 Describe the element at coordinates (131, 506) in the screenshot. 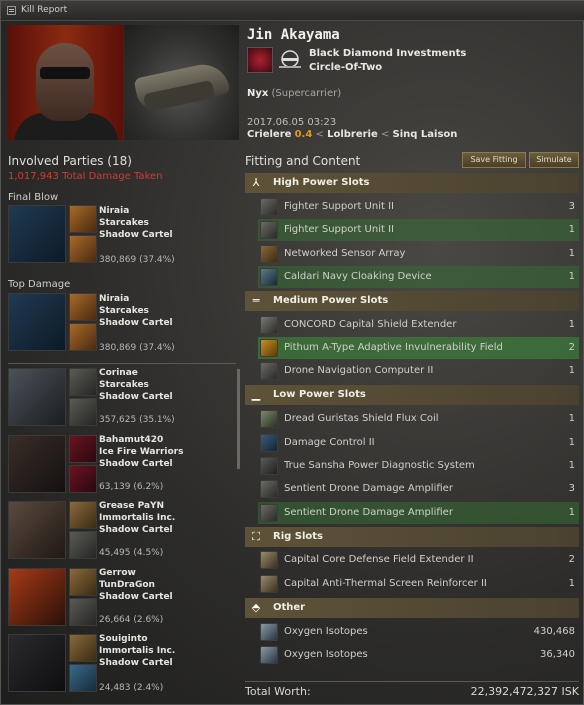

I see `attacker-name: Grease PaYN` at that location.